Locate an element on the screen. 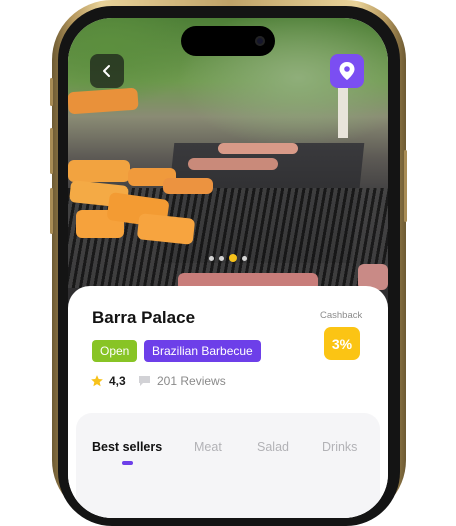 The image size is (456, 526). front-camera is located at coordinates (260, 41).